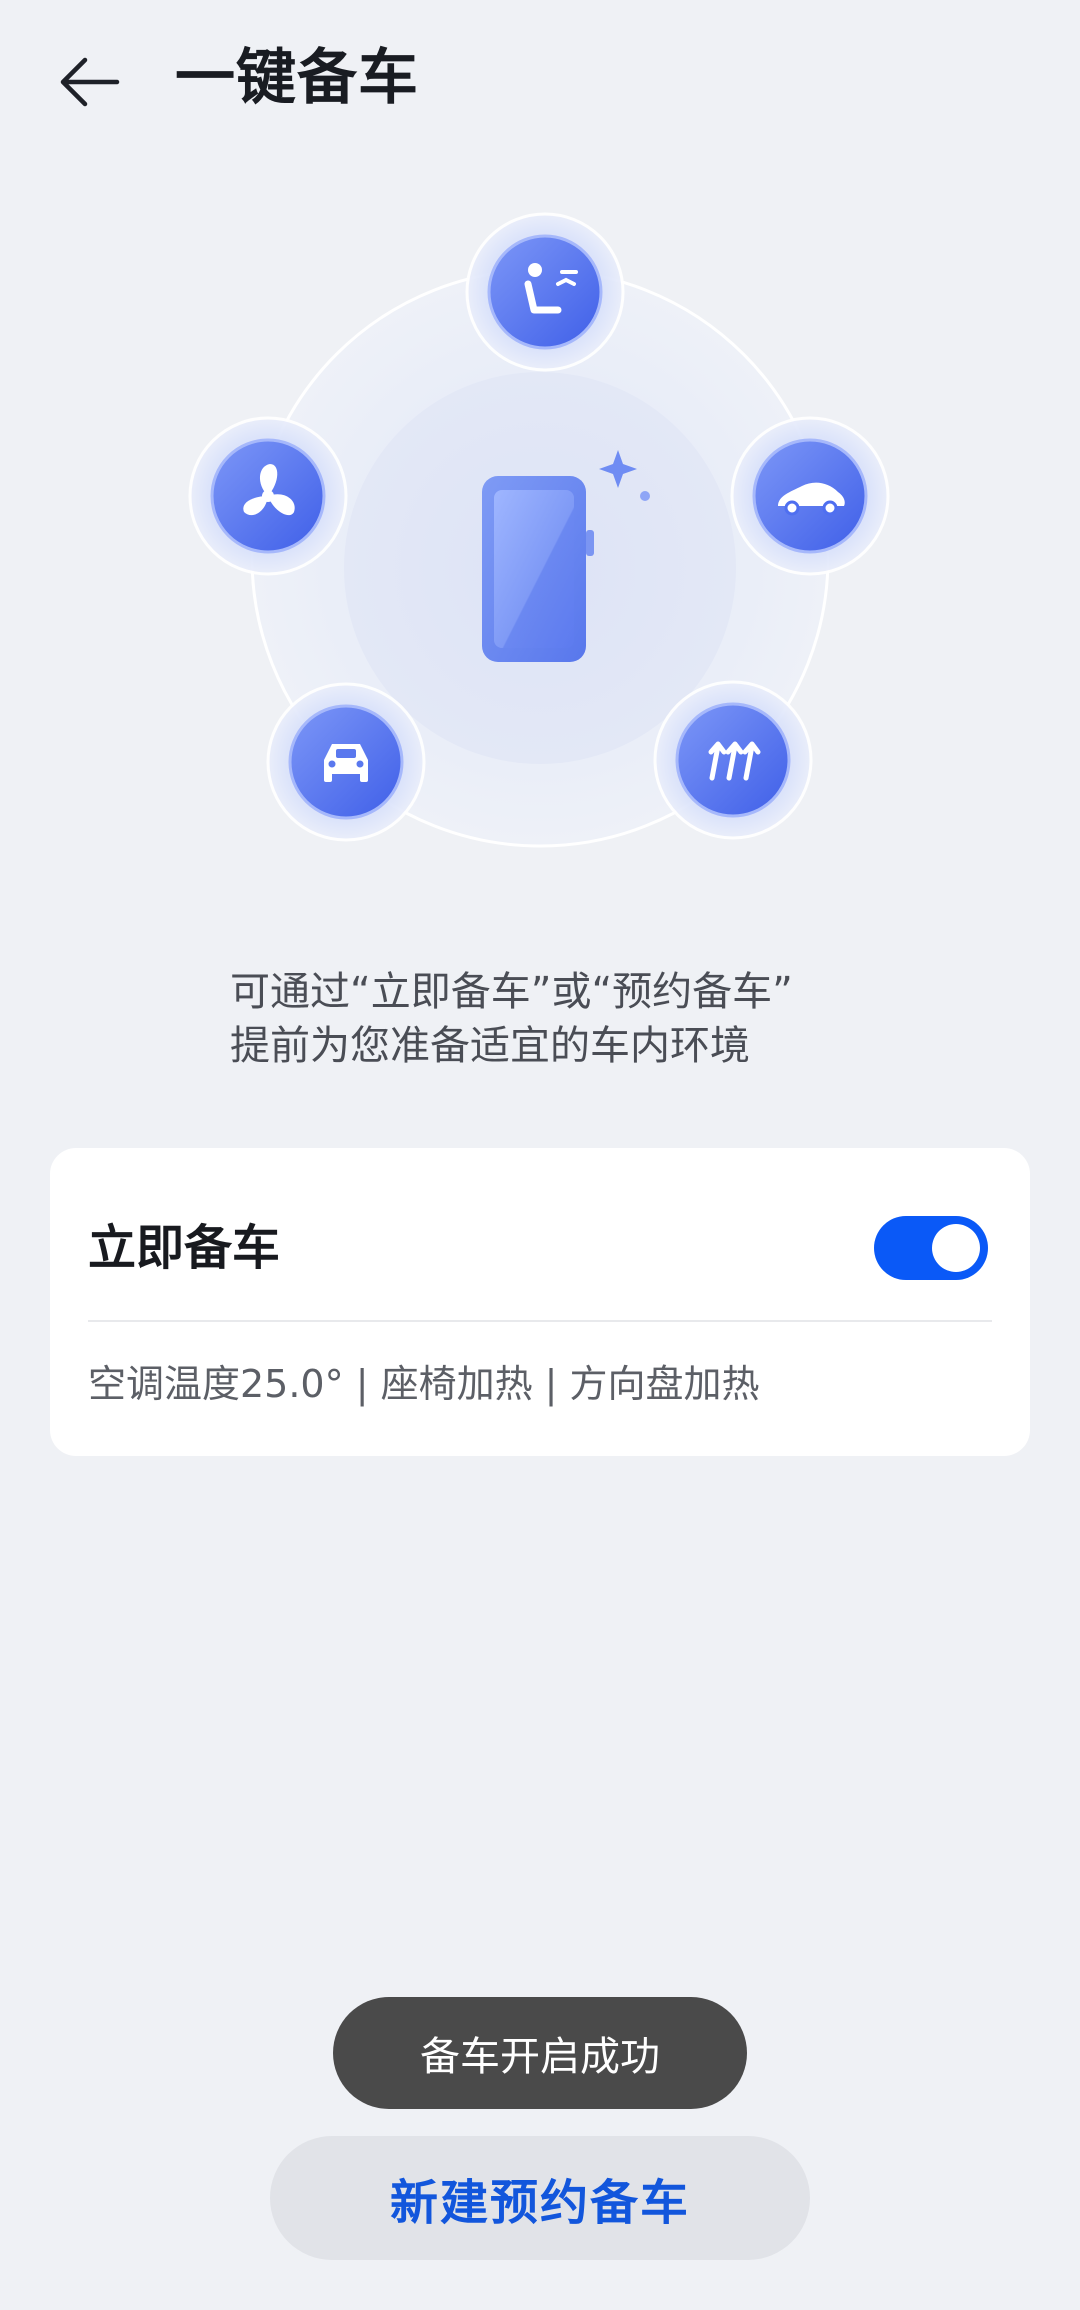 The image size is (1080, 2310). What do you see at coordinates (424, 1384) in the screenshot?
I see `instant-prep-settings: 空调温度25.0° | 座椅加热 | 方向盘加热` at bounding box center [424, 1384].